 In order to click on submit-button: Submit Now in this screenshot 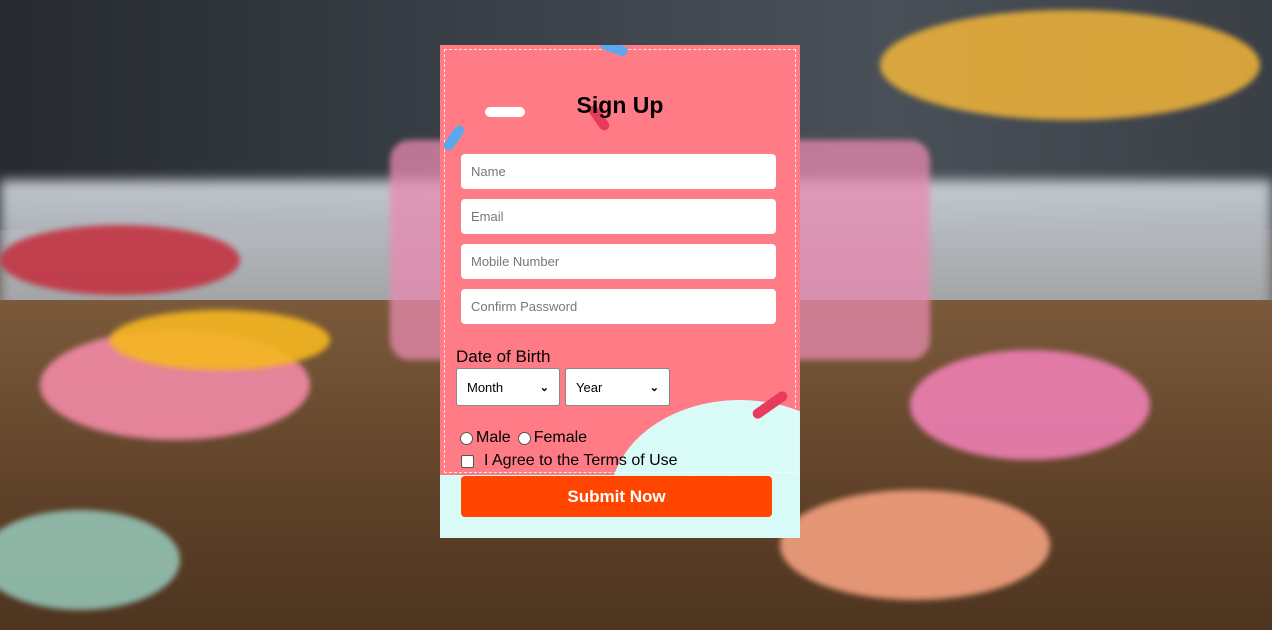, I will do `click(616, 496)`.